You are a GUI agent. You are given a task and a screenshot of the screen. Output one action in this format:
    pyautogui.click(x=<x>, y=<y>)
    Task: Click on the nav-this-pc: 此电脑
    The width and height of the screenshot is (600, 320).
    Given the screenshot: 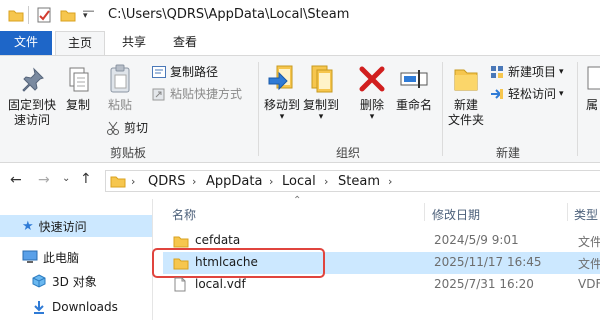 What is the action you would take?
    pyautogui.click(x=39, y=257)
    